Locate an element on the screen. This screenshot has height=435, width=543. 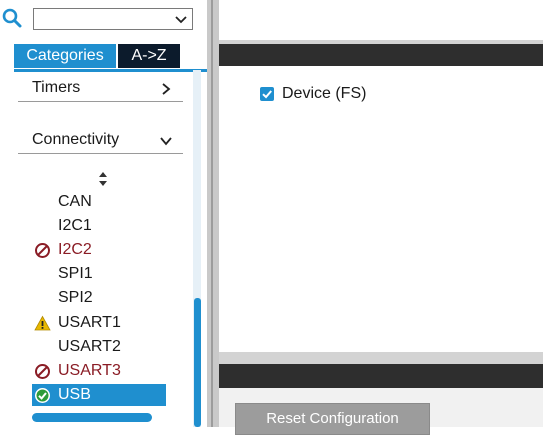
tab-categories: Categories is located at coordinates (65, 56).